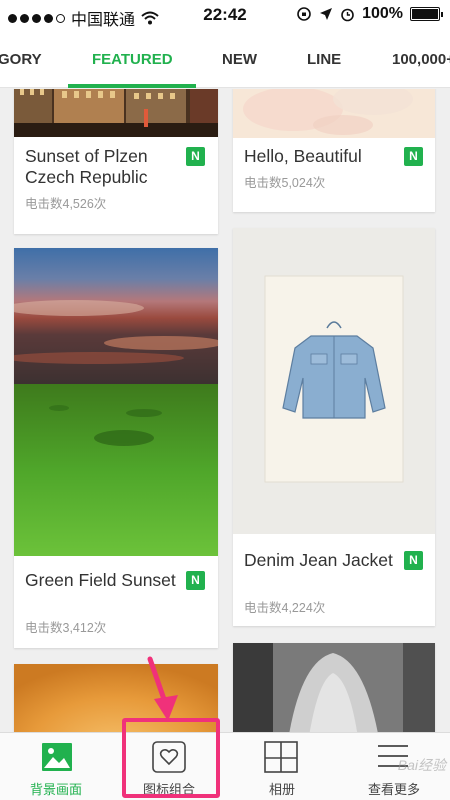 The height and width of the screenshot is (800, 450). Describe the element at coordinates (66, 204) in the screenshot. I see `card-click-count: 电击数4,526次` at that location.